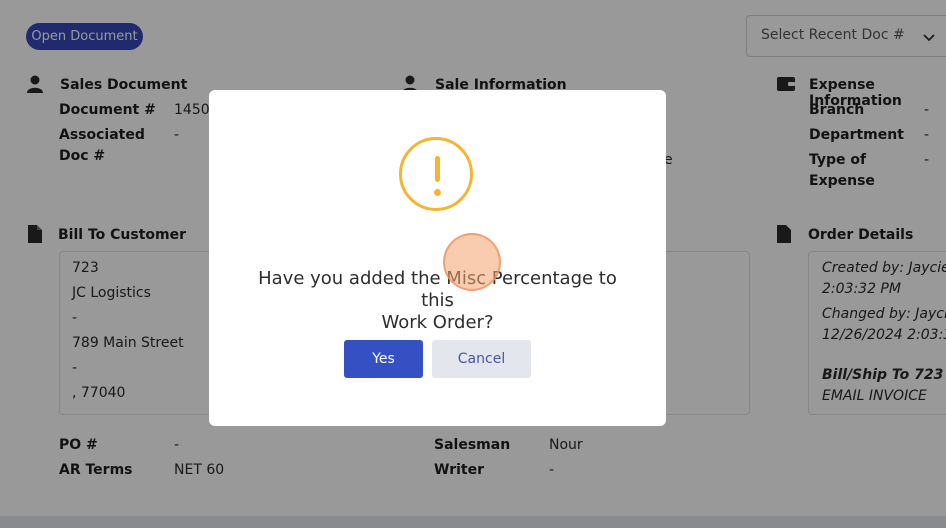 This screenshot has height=528, width=946. What do you see at coordinates (437, 322) in the screenshot?
I see `dialog-message-line-2: Work Order?` at bounding box center [437, 322].